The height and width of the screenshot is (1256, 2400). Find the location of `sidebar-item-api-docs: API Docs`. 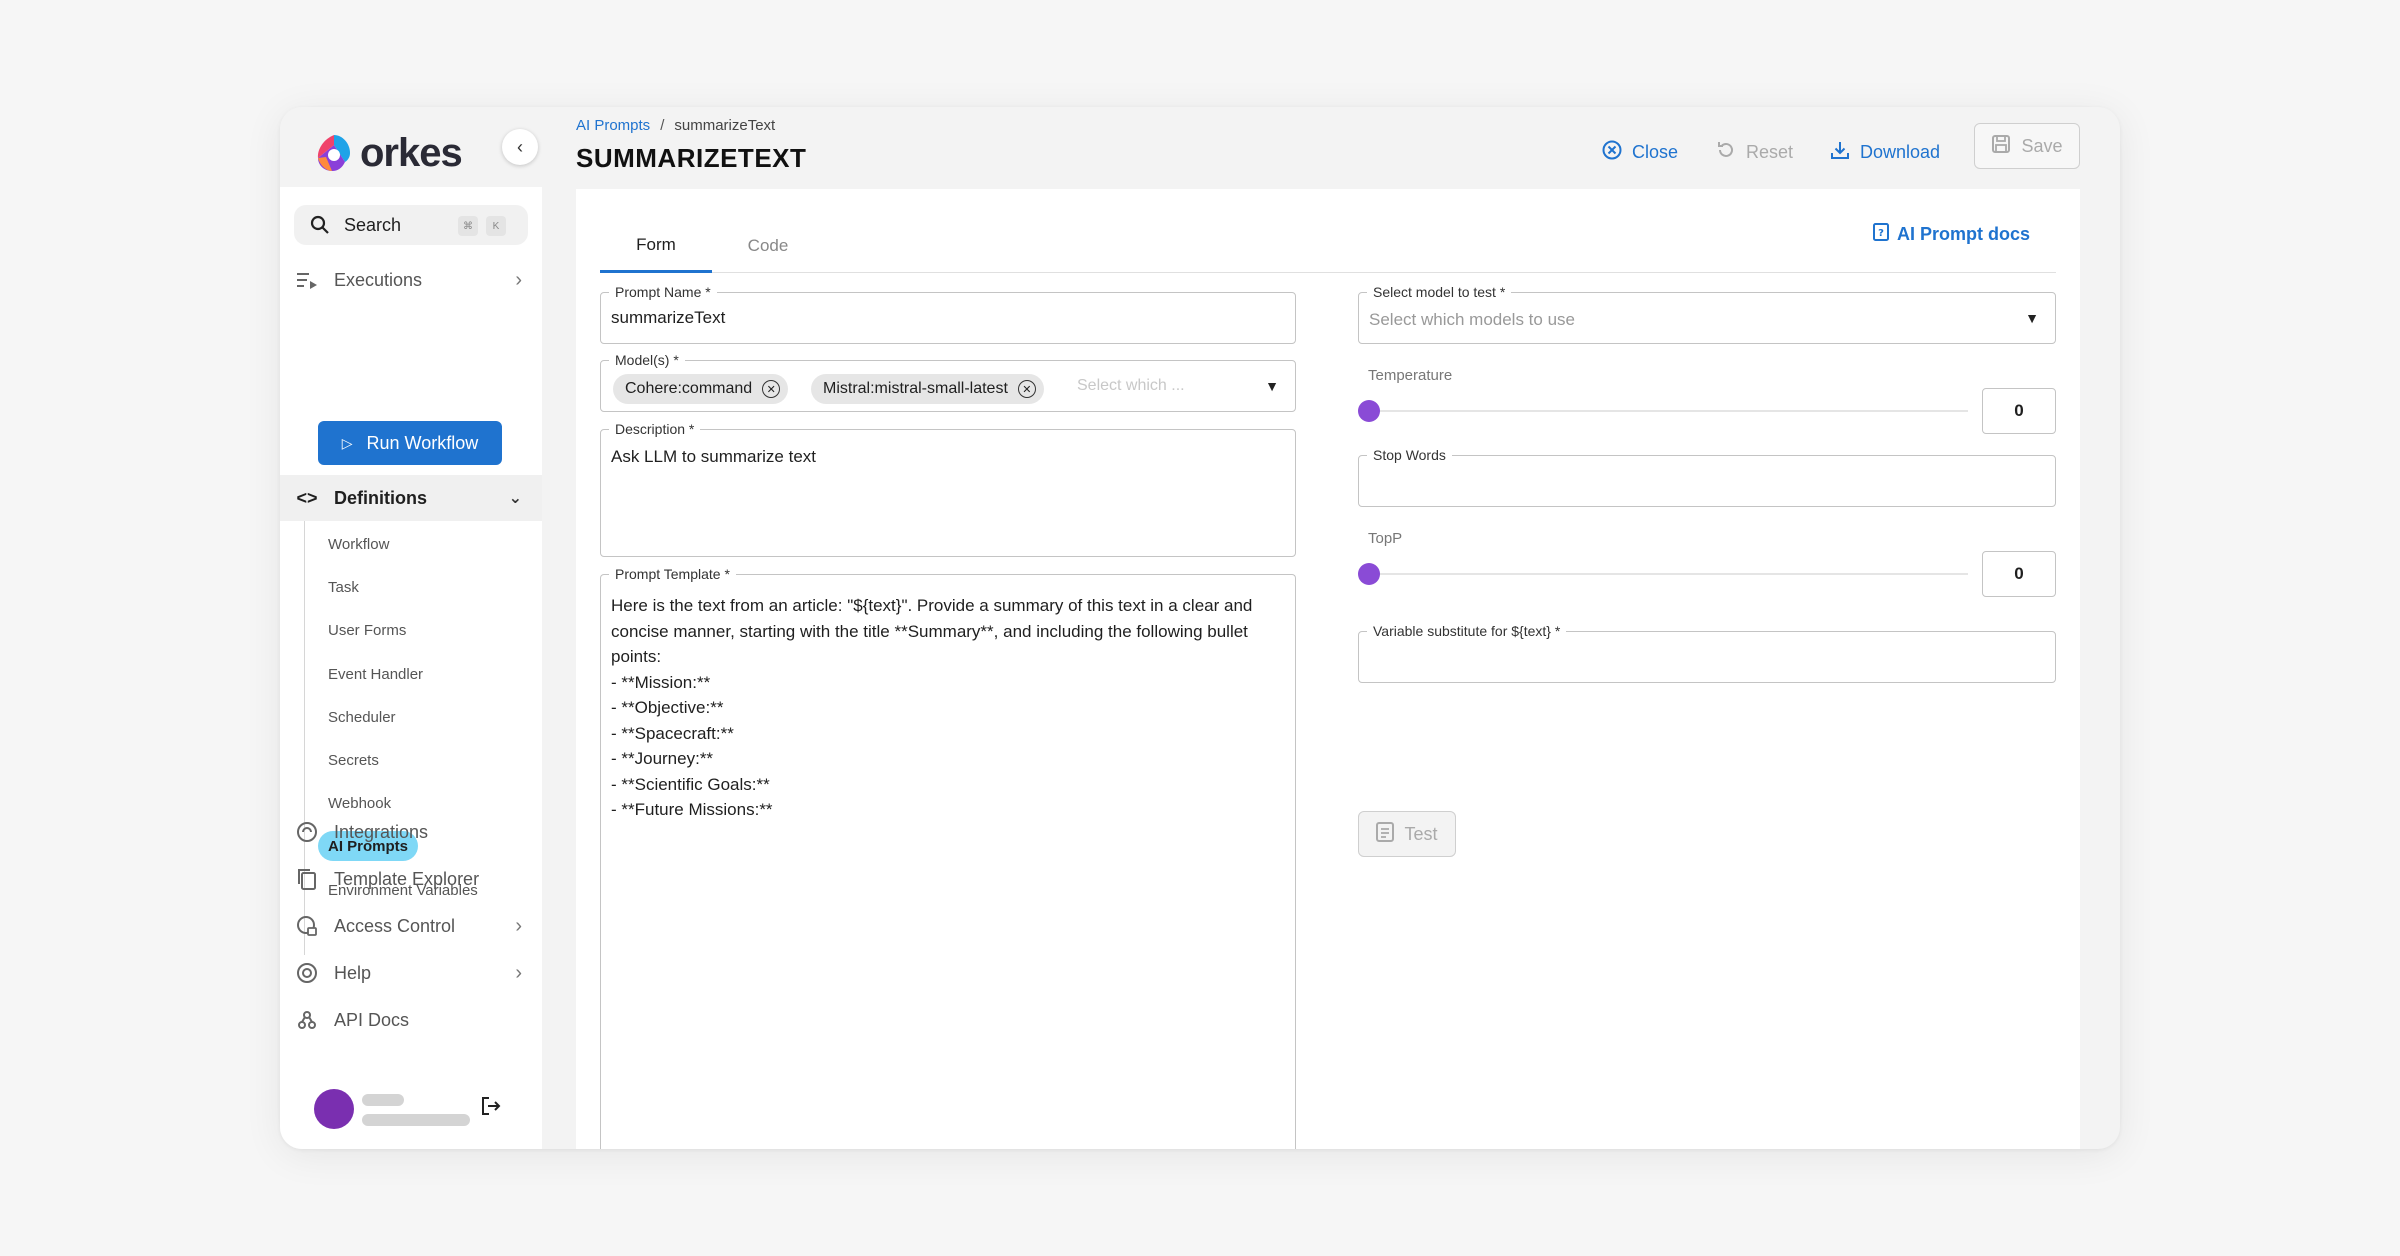

sidebar-item-api-docs: API Docs is located at coordinates (411, 1020).